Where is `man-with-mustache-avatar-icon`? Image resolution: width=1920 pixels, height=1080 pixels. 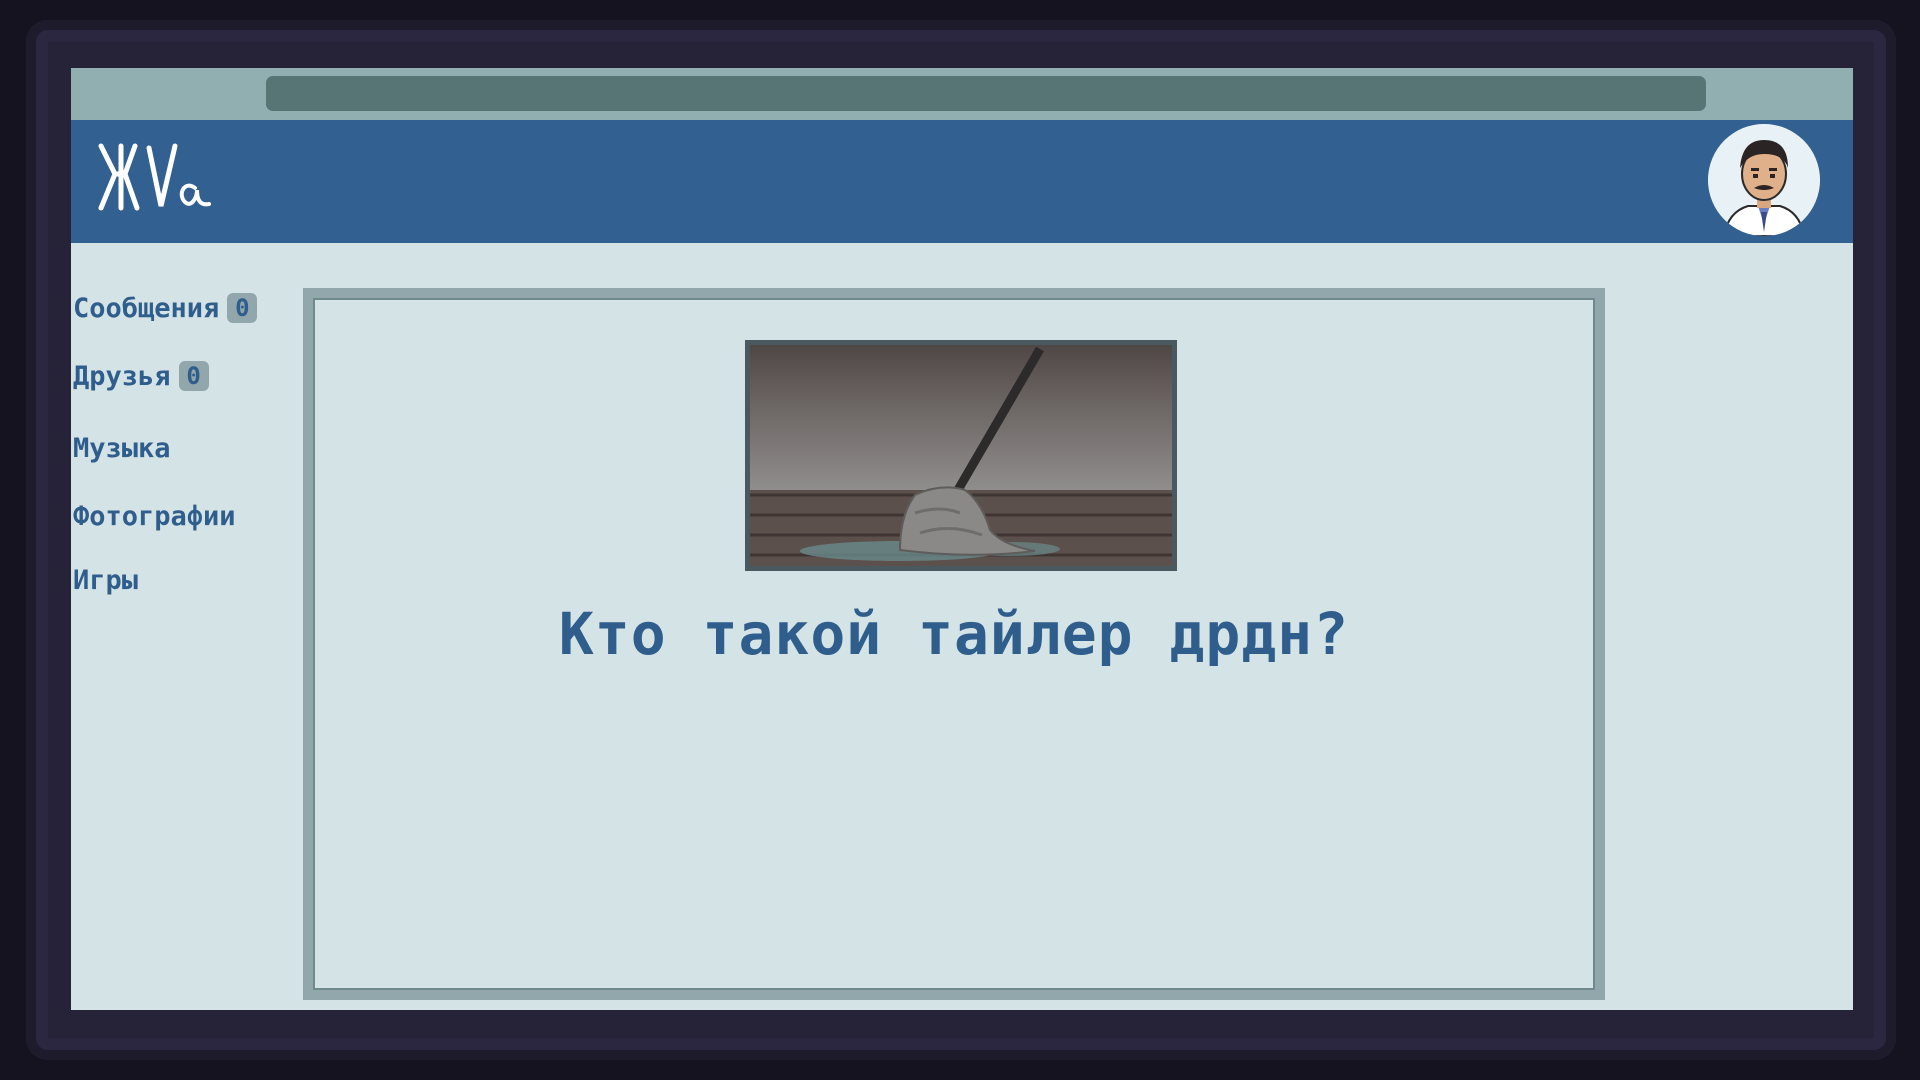
man-with-mustache-avatar-icon is located at coordinates (1764, 180).